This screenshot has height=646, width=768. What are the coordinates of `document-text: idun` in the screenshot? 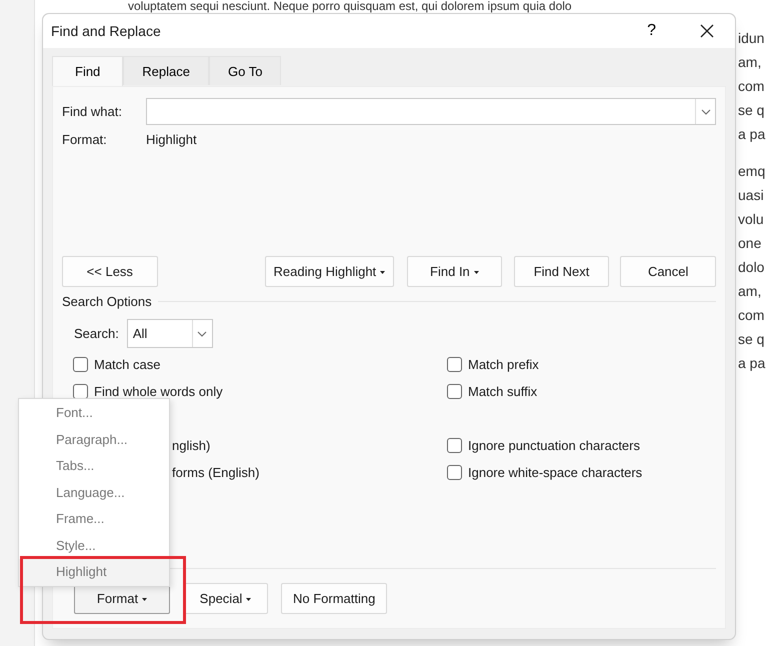 It's located at (751, 38).